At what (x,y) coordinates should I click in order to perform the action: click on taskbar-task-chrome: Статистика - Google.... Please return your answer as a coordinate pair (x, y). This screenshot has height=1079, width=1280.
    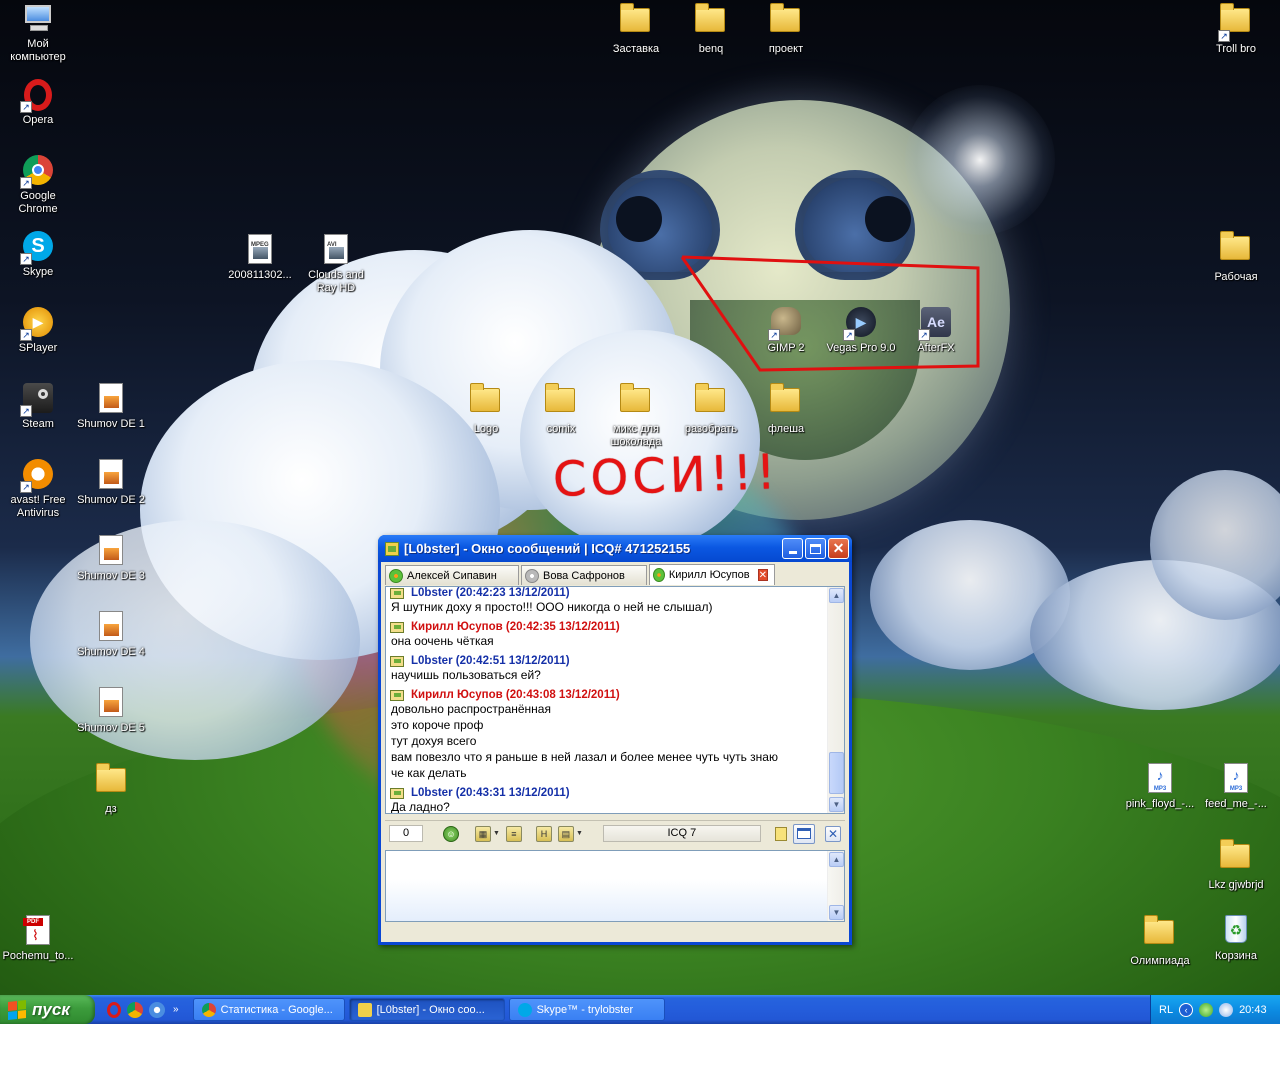
    Looking at the image, I should click on (268, 1009).